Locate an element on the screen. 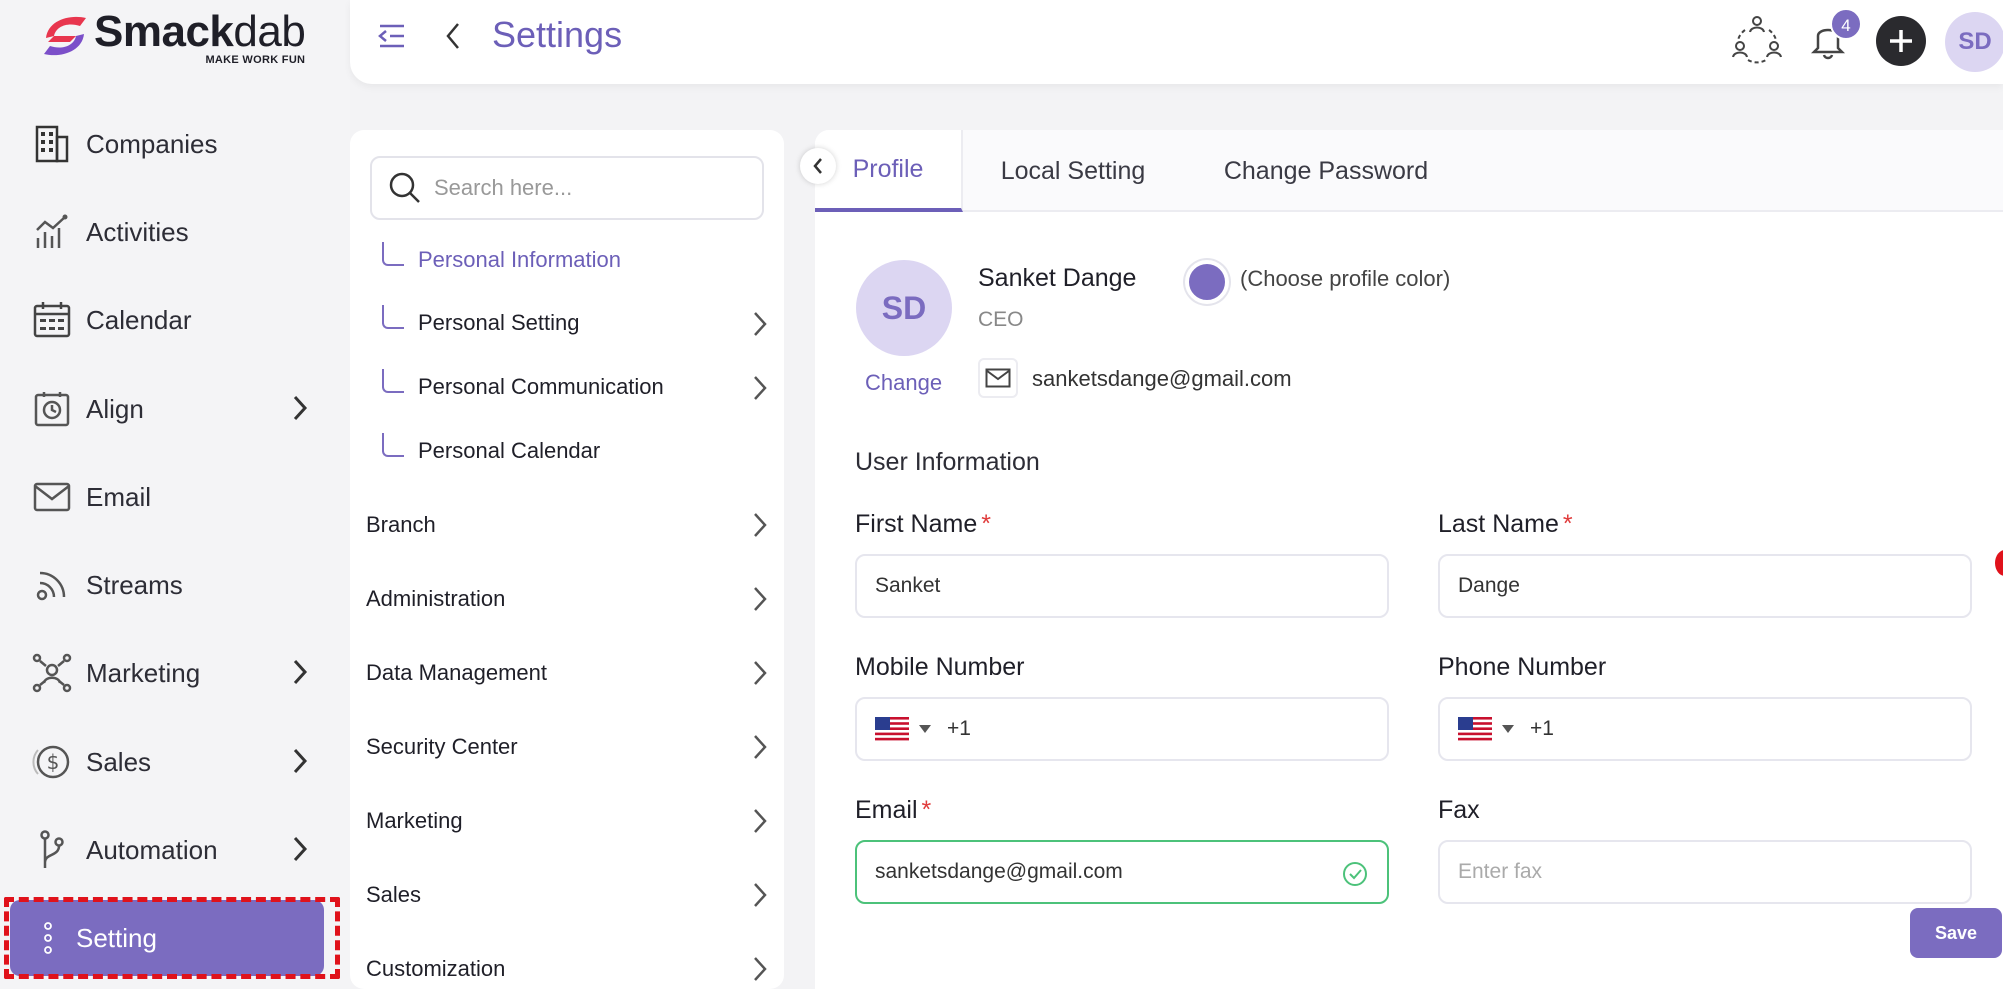 The height and width of the screenshot is (989, 2003). sidebar-item-label: Activities is located at coordinates (137, 231).